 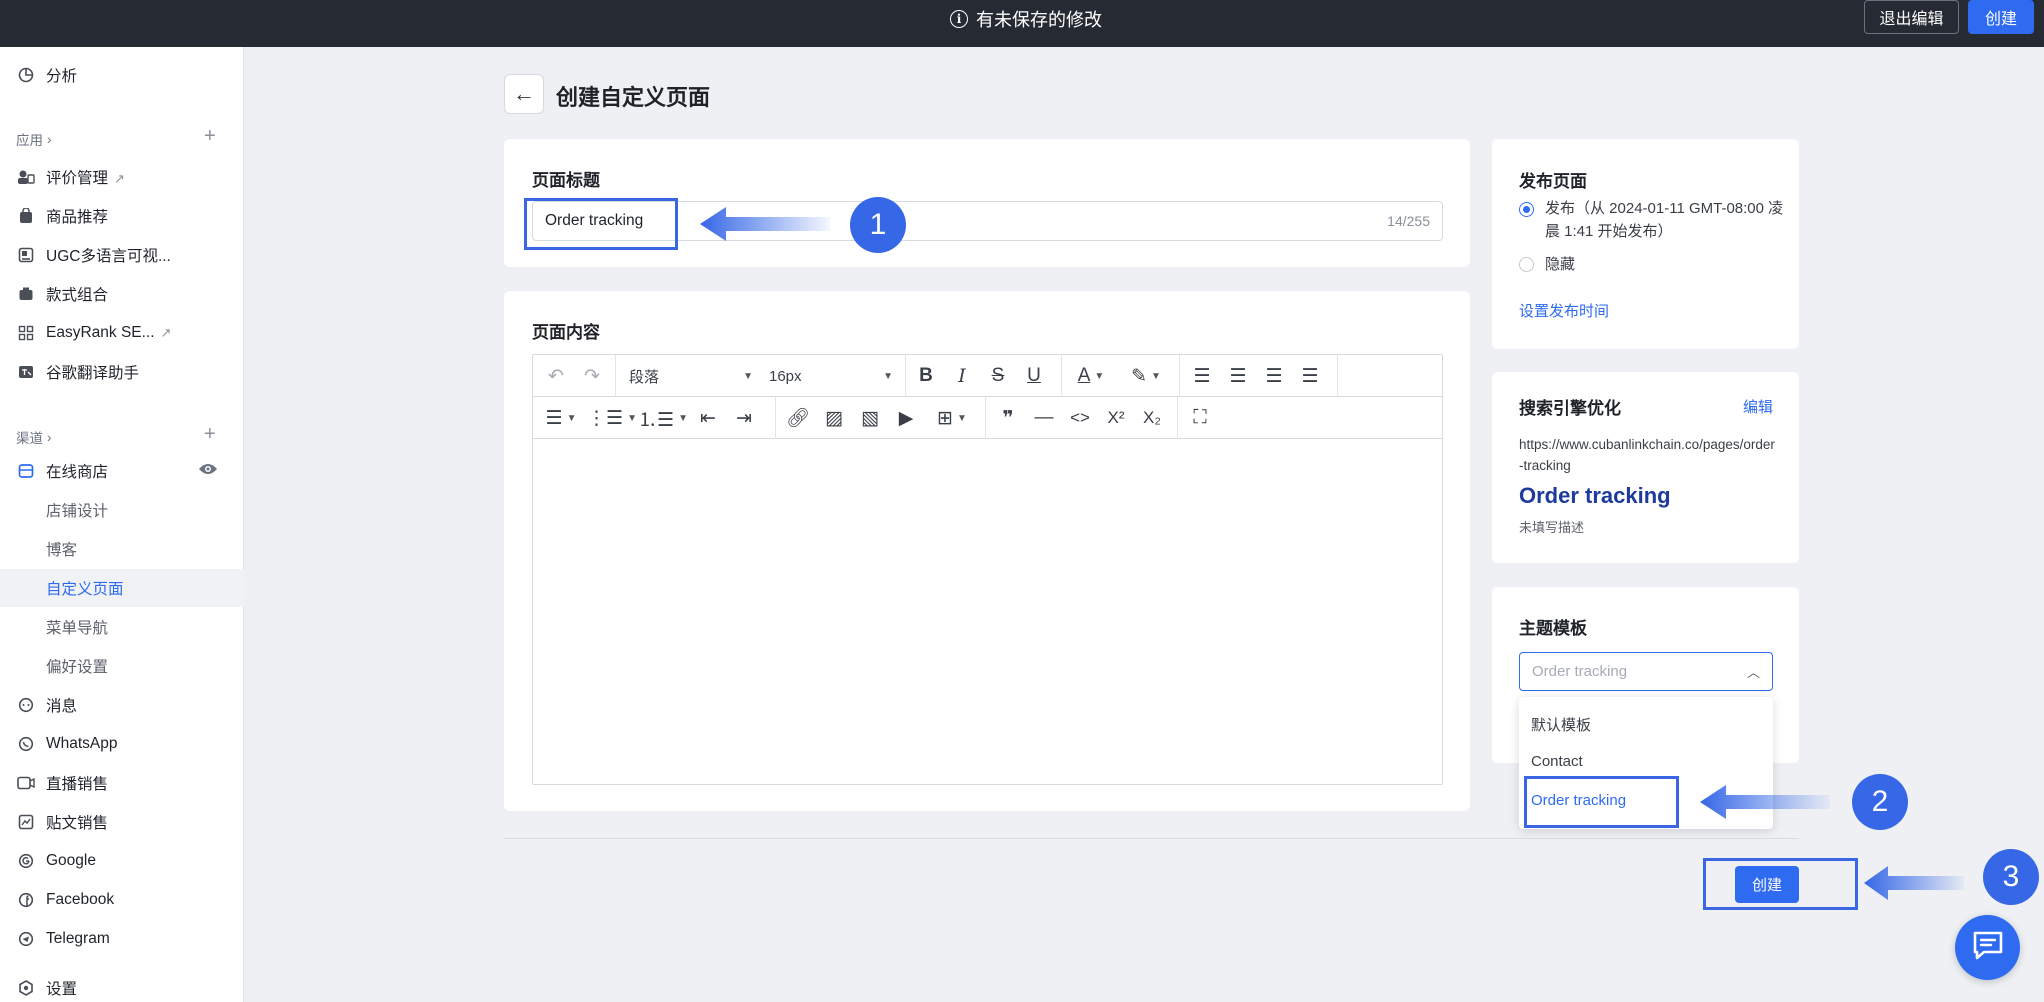 What do you see at coordinates (524, 94) in the screenshot?
I see `back-button: ←` at bounding box center [524, 94].